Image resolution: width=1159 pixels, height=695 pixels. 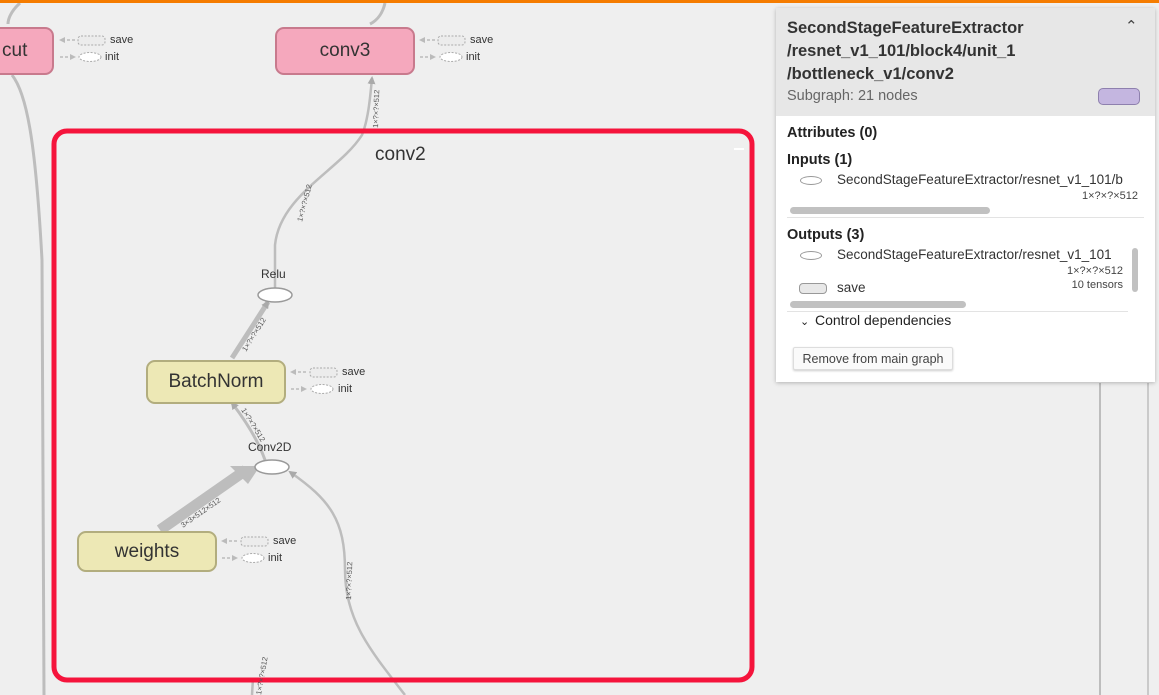 I want to click on remove-from-main-graph-button: Remove from main graph, so click(x=873, y=358).